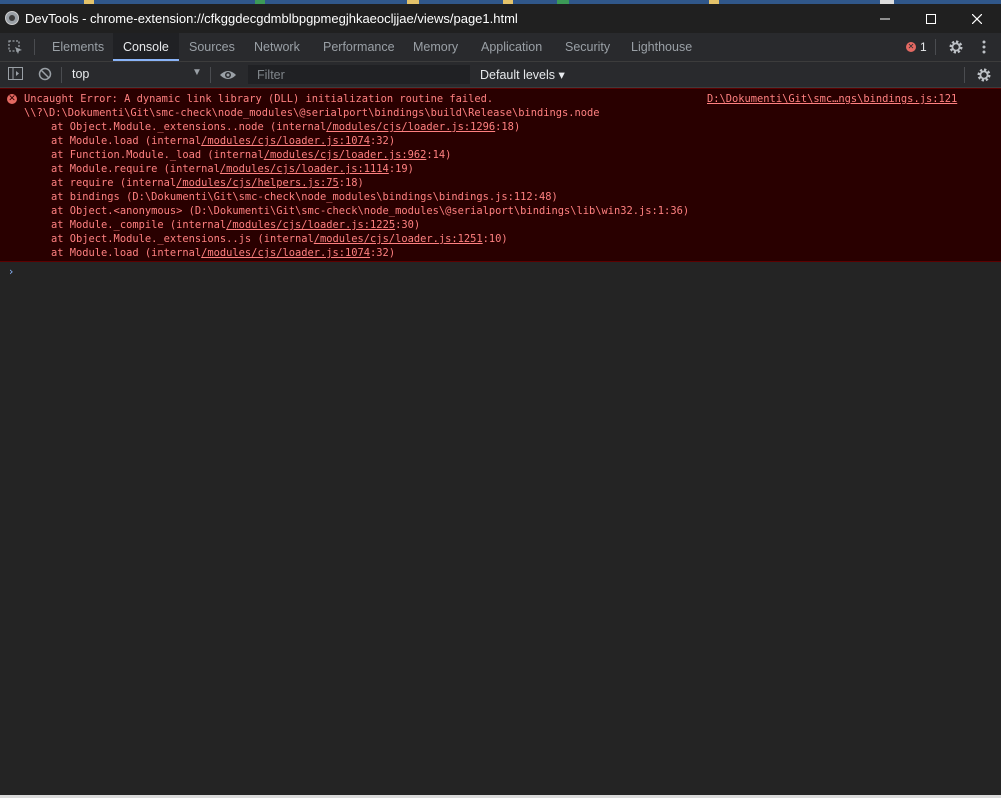  Describe the element at coordinates (401, 169) in the screenshot. I see `stack-frame-position: :19)` at that location.